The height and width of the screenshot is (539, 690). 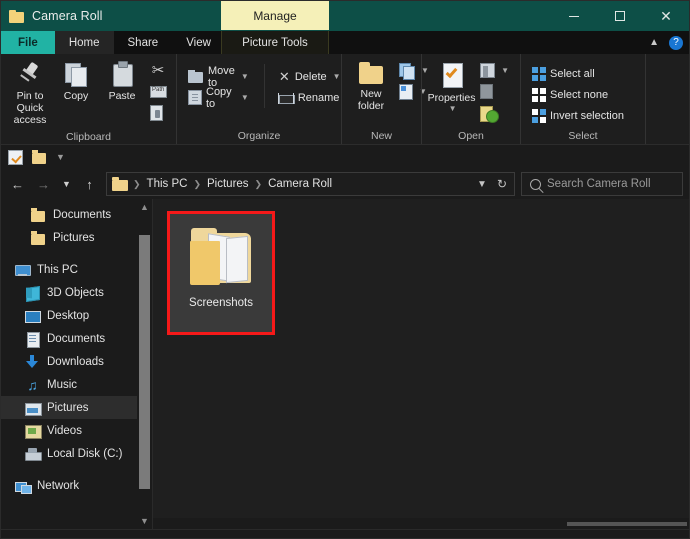 I want to click on new-folder-qat-icon, so click(x=39, y=157).